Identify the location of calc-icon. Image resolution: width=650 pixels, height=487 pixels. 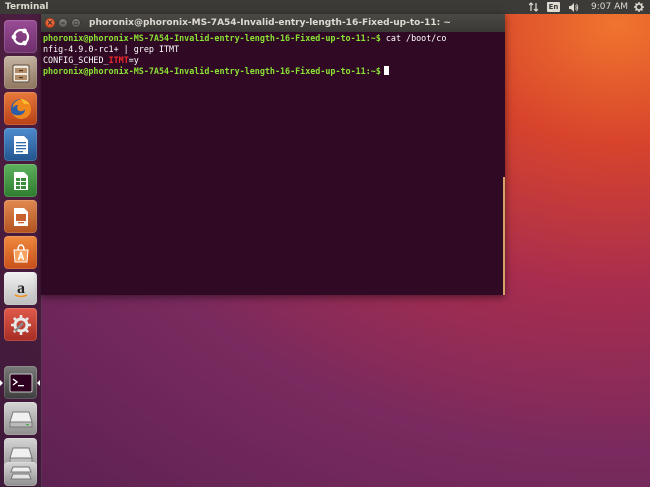
(21, 181).